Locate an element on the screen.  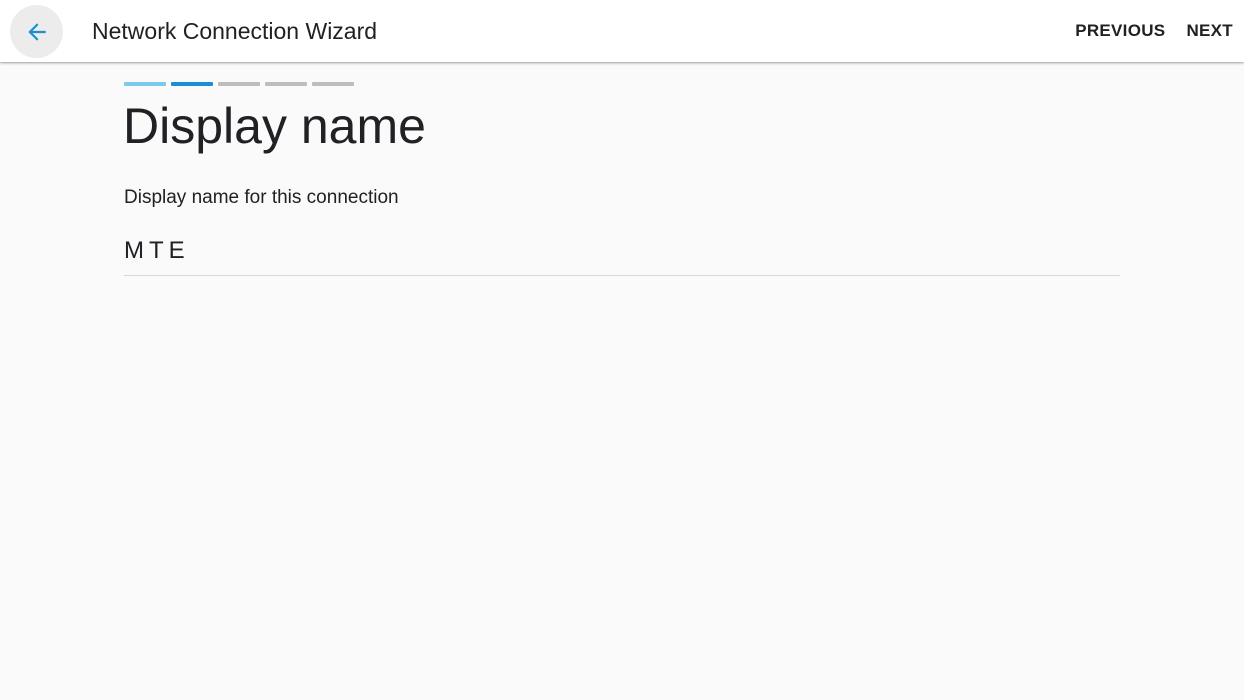
app-bar: Network Connection Wizard PREVIOUS NEXT is located at coordinates (622, 31).